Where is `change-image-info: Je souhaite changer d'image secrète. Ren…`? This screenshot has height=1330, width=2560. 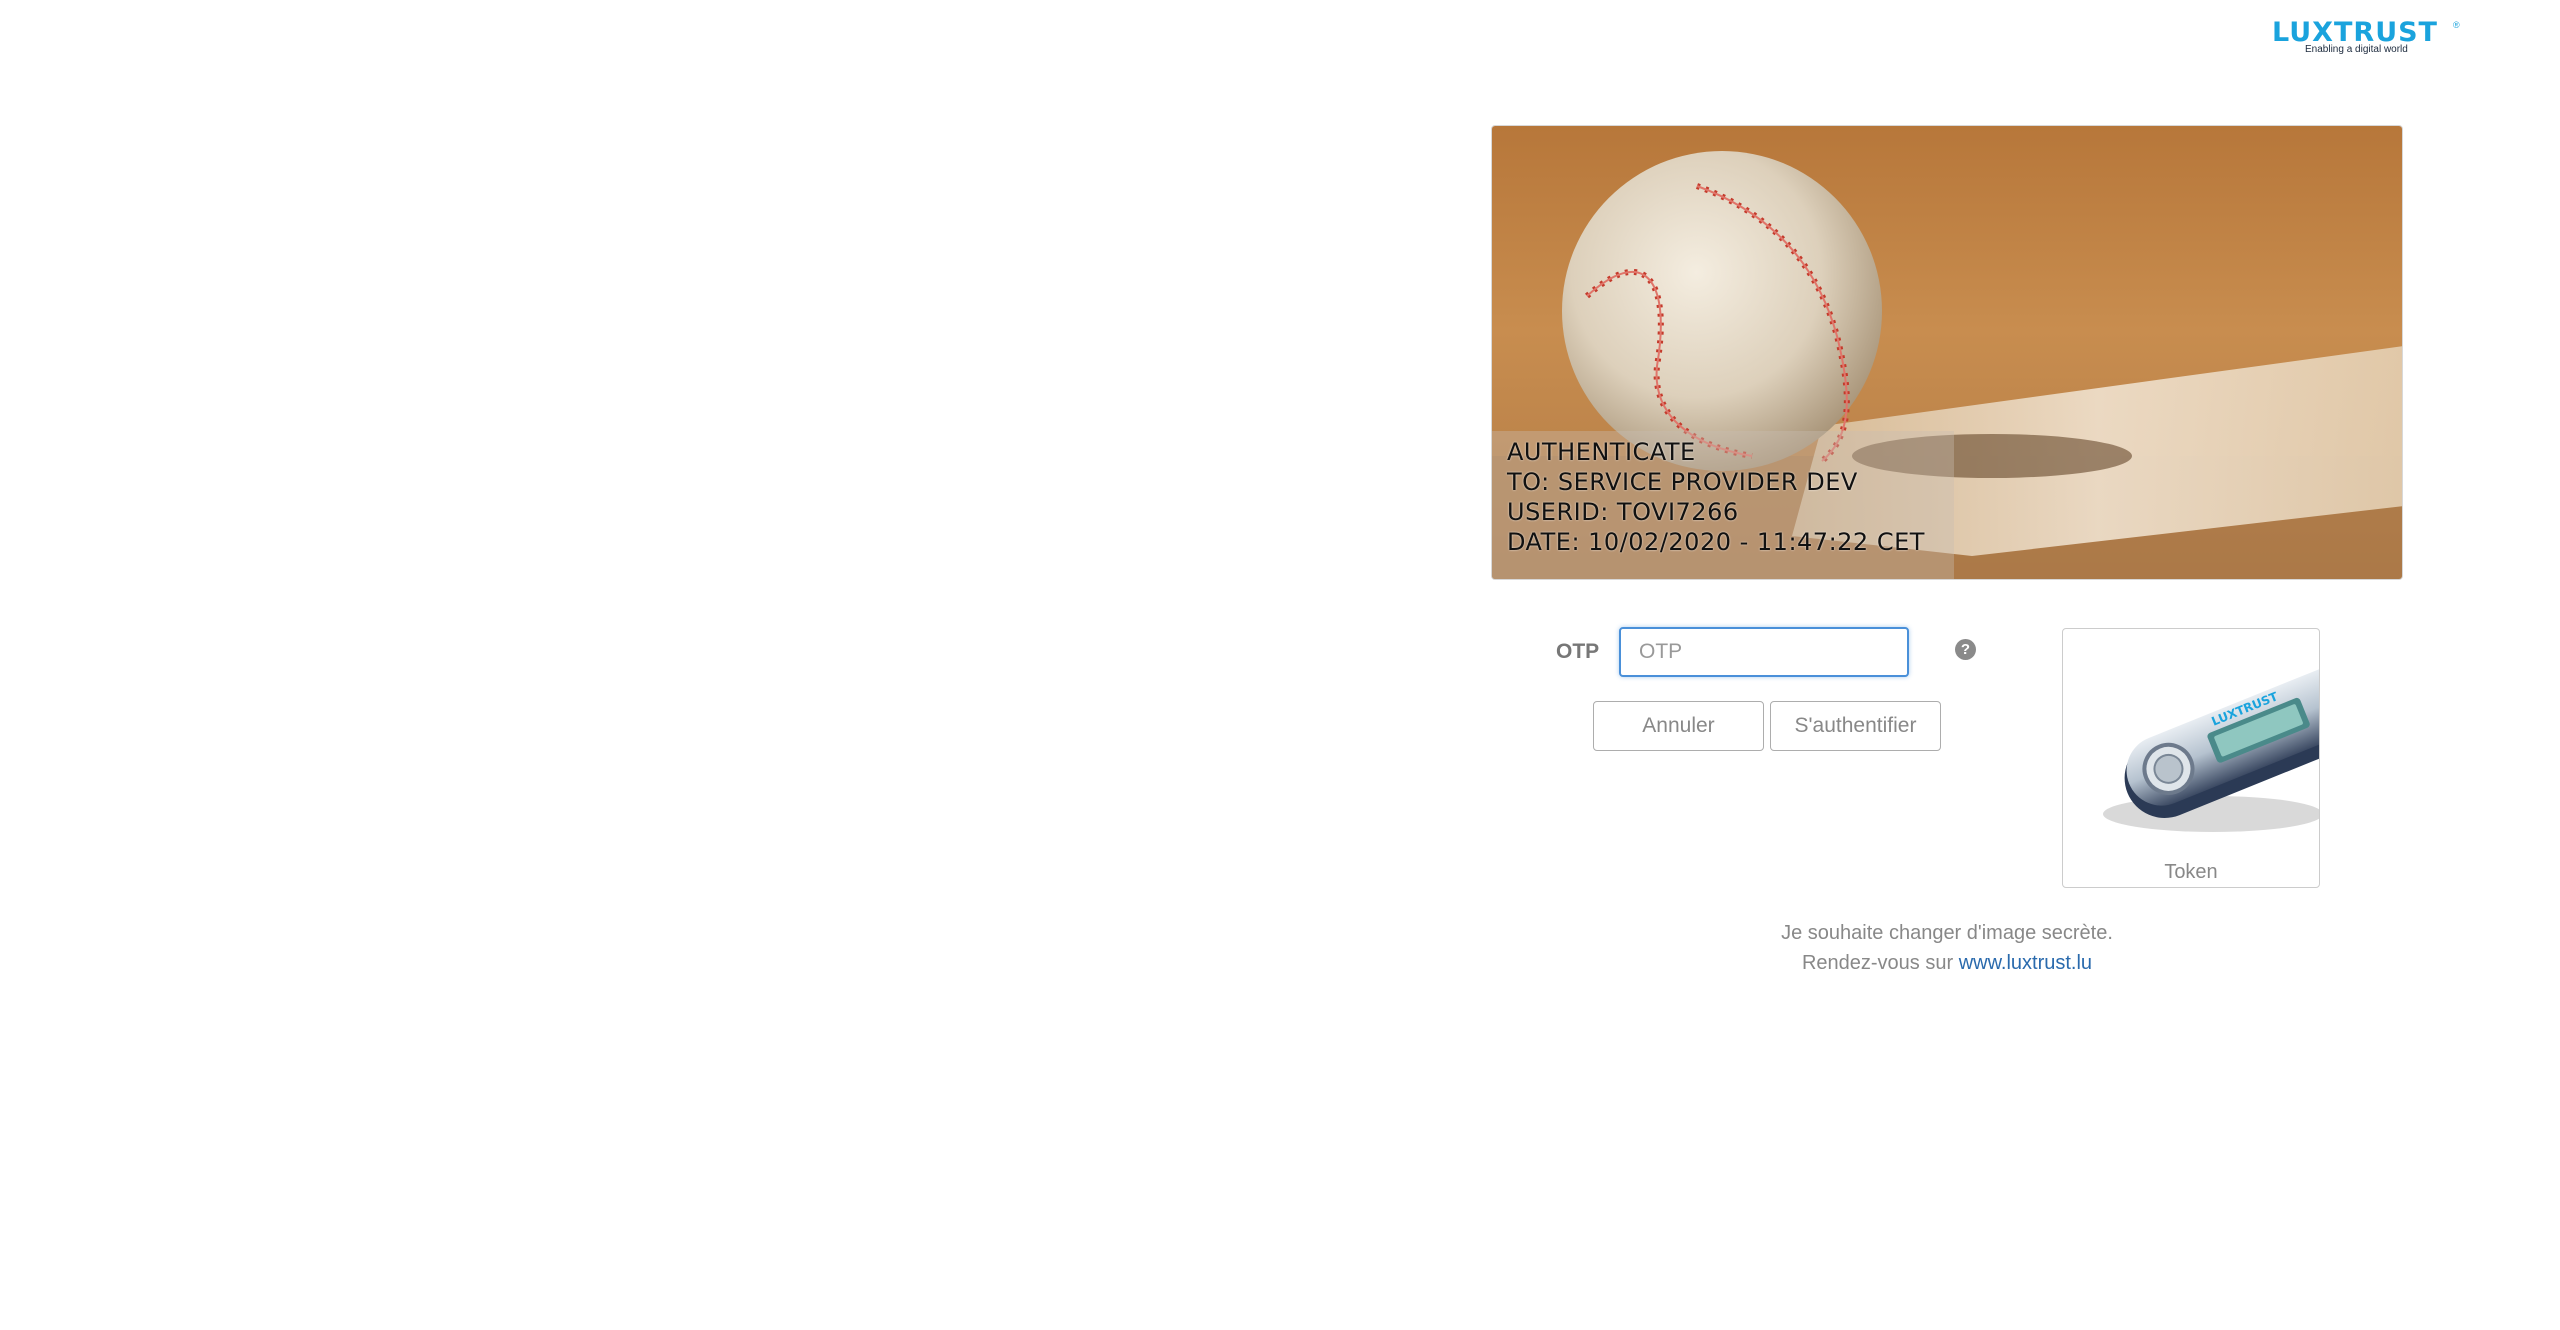 change-image-info: Je souhaite changer d'image secrète. Ren… is located at coordinates (1947, 948).